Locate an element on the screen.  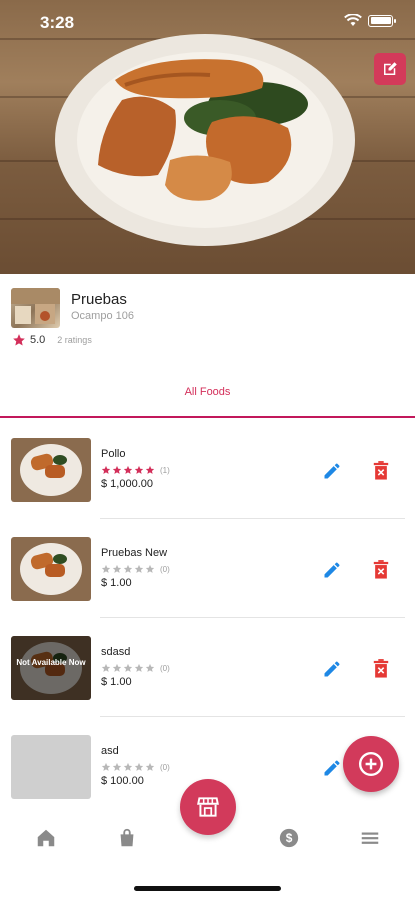
edit-square-icon is located at coordinates (390, 68).